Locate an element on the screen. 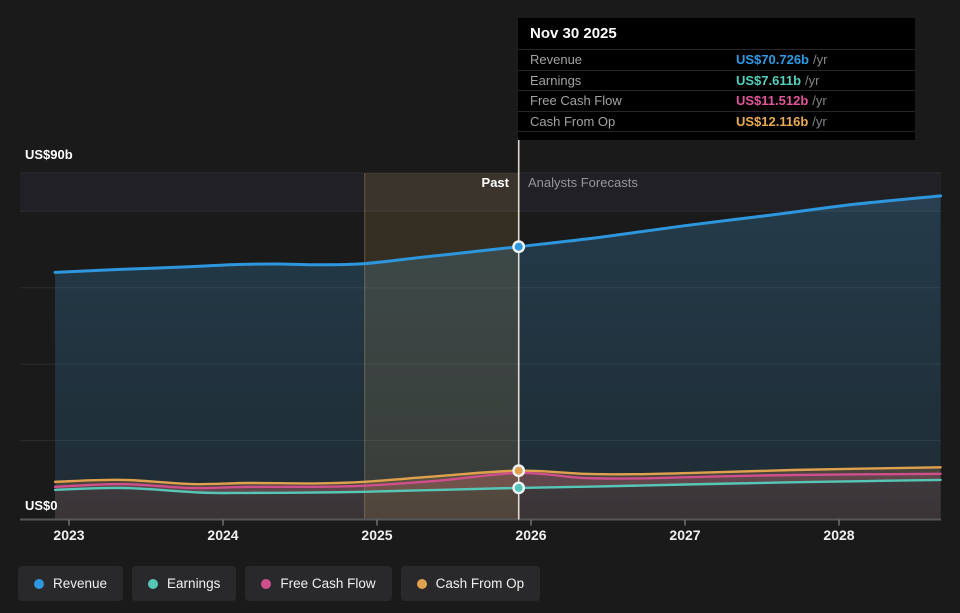 Image resolution: width=960 pixels, height=613 pixels. tooltip-label: Cash From Op is located at coordinates (573, 121).